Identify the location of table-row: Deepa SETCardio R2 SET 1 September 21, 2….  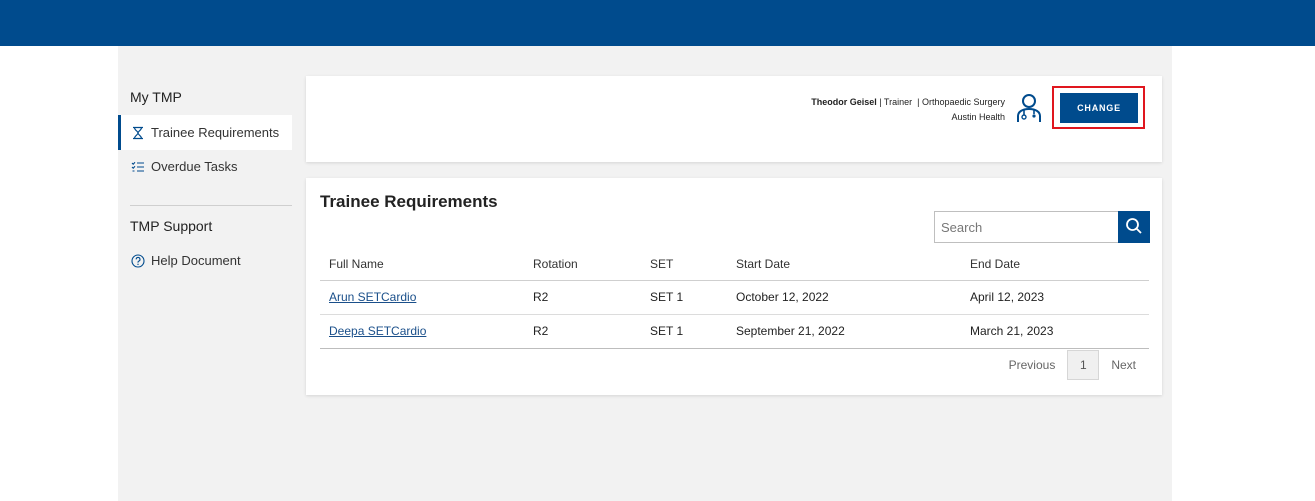
(734, 331).